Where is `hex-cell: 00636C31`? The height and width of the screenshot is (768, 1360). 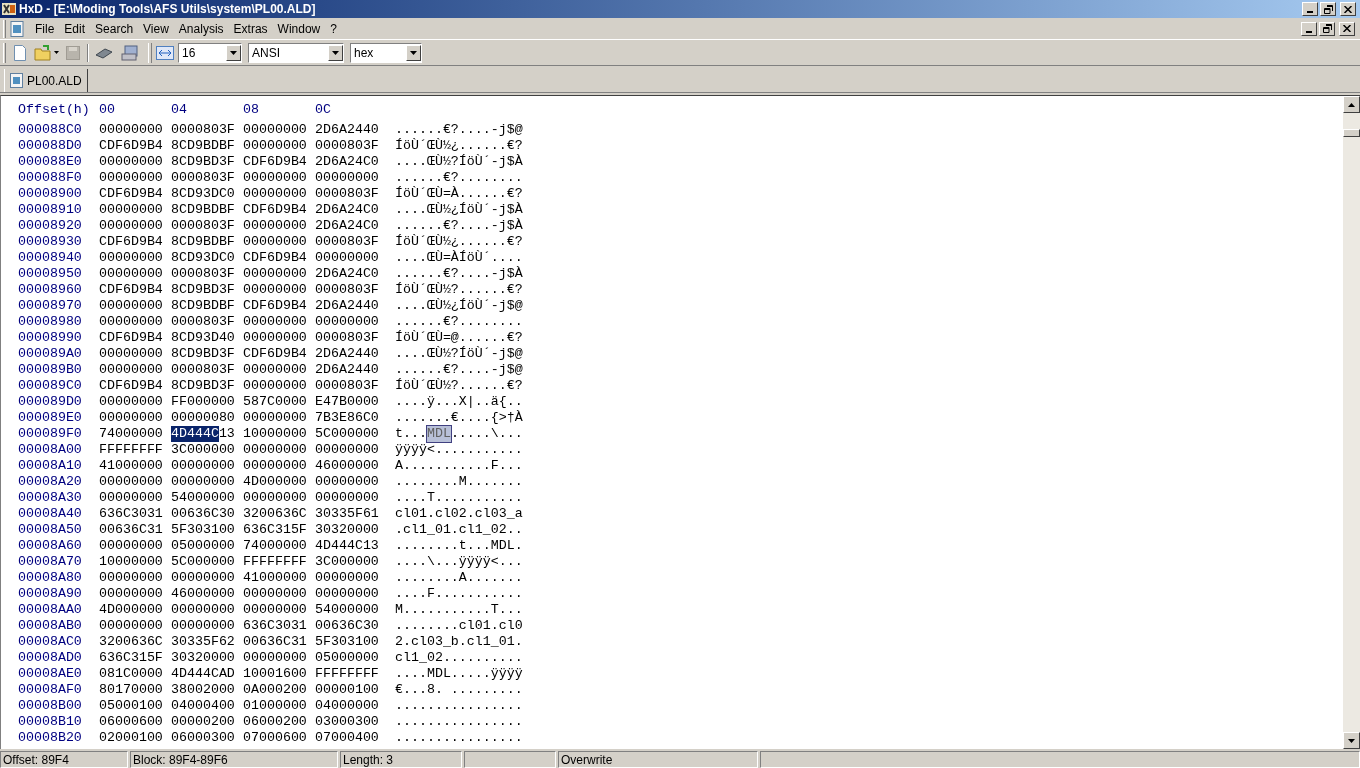
hex-cell: 00636C31 is located at coordinates (131, 530).